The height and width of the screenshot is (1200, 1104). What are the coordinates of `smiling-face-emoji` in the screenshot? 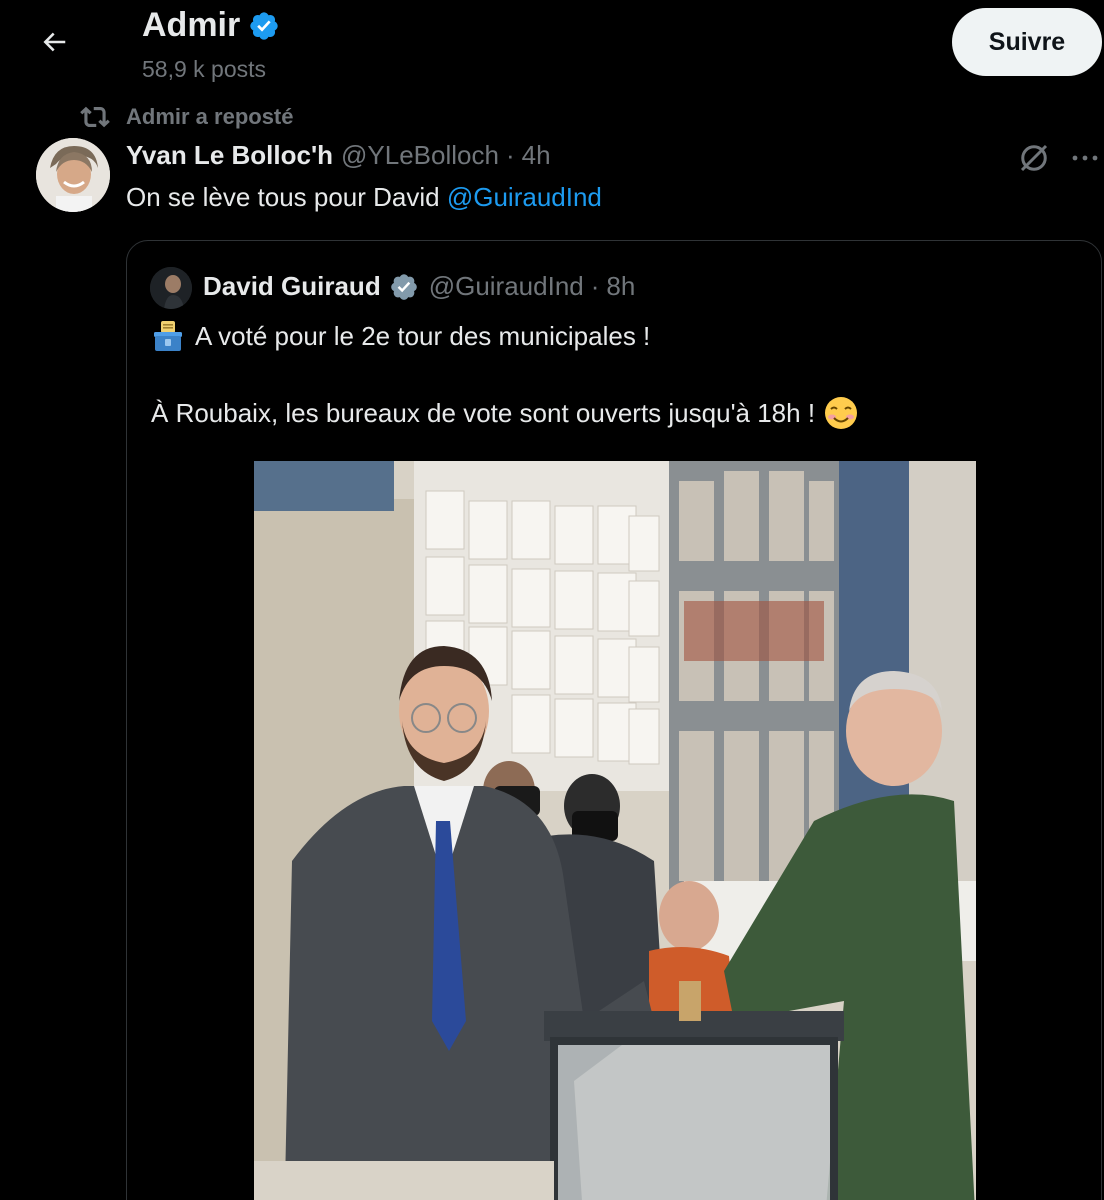 It's located at (841, 413).